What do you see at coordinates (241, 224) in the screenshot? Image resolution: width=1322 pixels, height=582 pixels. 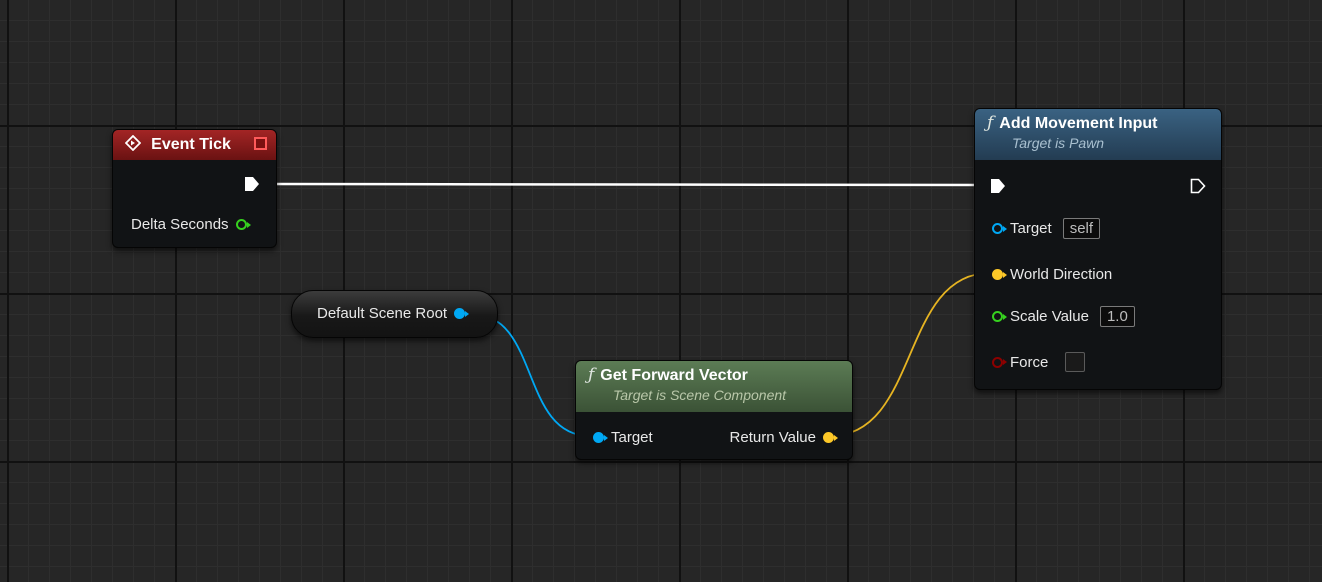 I see `delta-seconds-pin` at bounding box center [241, 224].